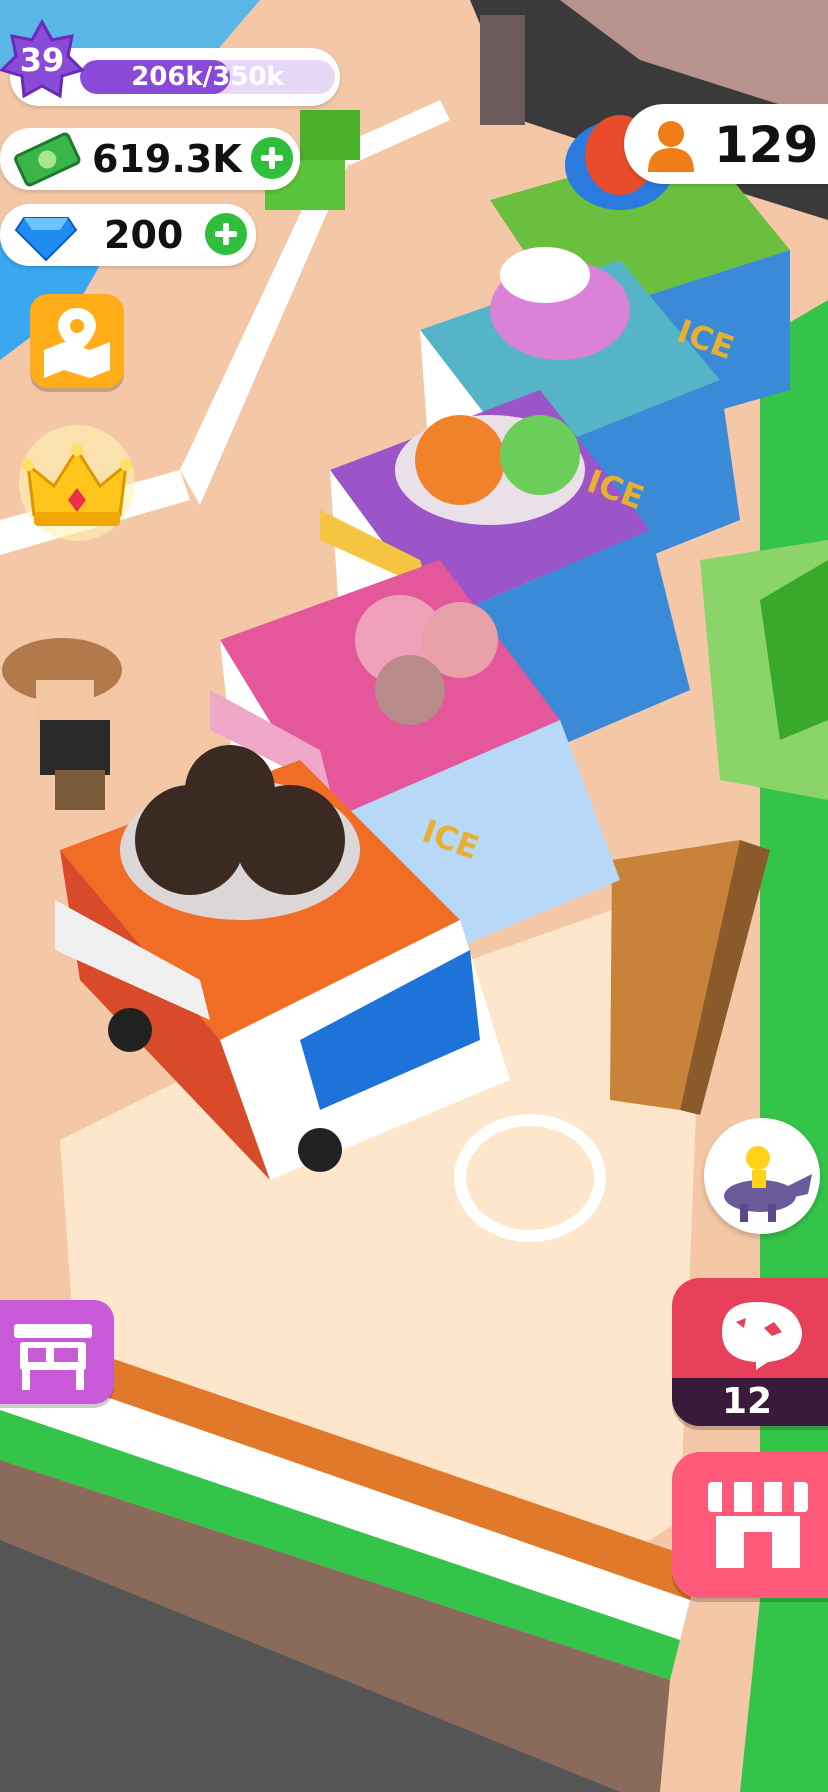 Image resolution: width=828 pixels, height=1792 pixels. I want to click on map-button, so click(77, 341).